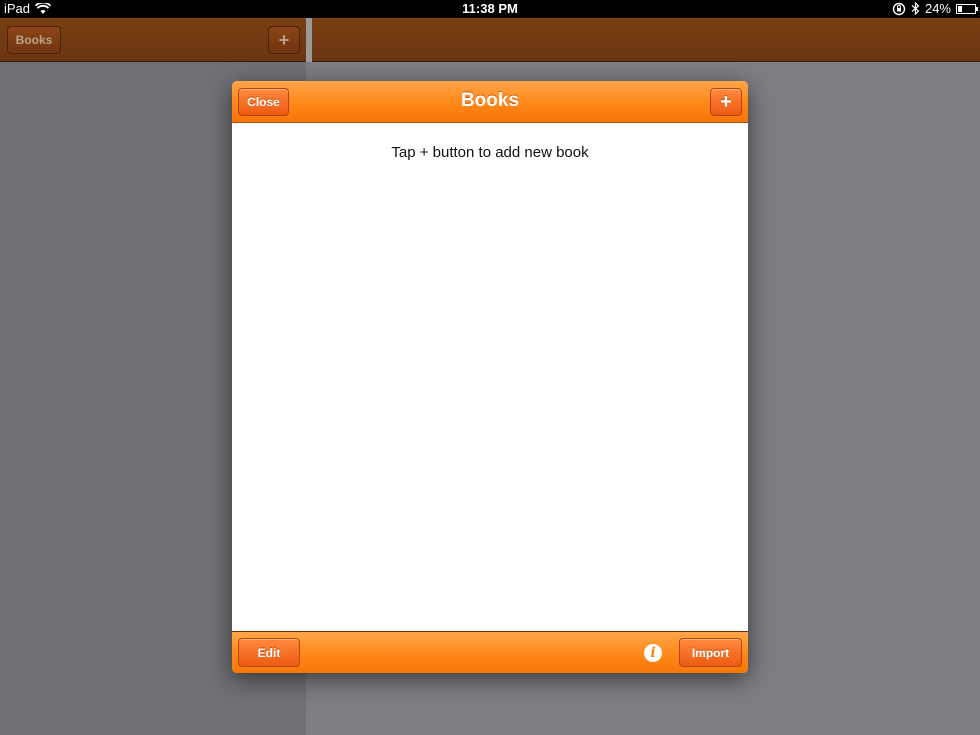 This screenshot has width=980, height=735. What do you see at coordinates (646, 40) in the screenshot?
I see `detail-nav-bar` at bounding box center [646, 40].